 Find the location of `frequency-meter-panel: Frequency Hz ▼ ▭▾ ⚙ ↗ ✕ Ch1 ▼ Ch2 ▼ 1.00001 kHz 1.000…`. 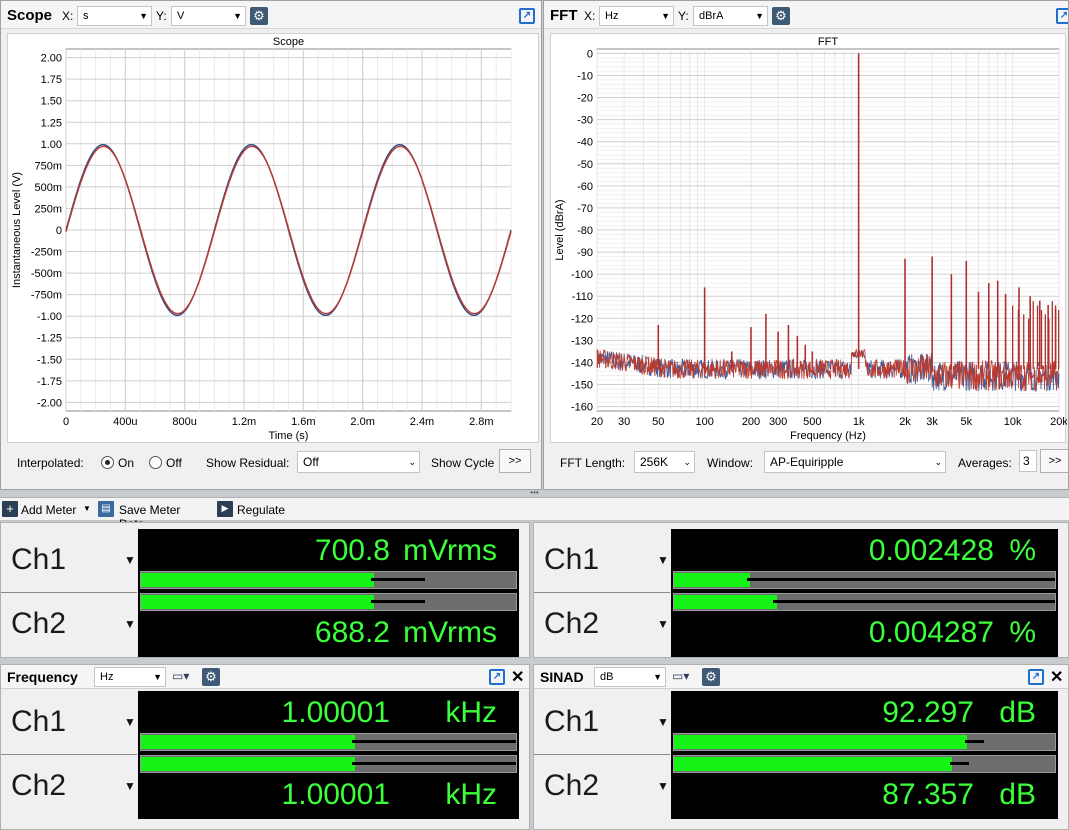

frequency-meter-panel: Frequency Hz ▼ ▭▾ ⚙ ↗ ✕ Ch1 ▼ Ch2 ▼ 1.00001 kHz 1.000… is located at coordinates (265, 747).